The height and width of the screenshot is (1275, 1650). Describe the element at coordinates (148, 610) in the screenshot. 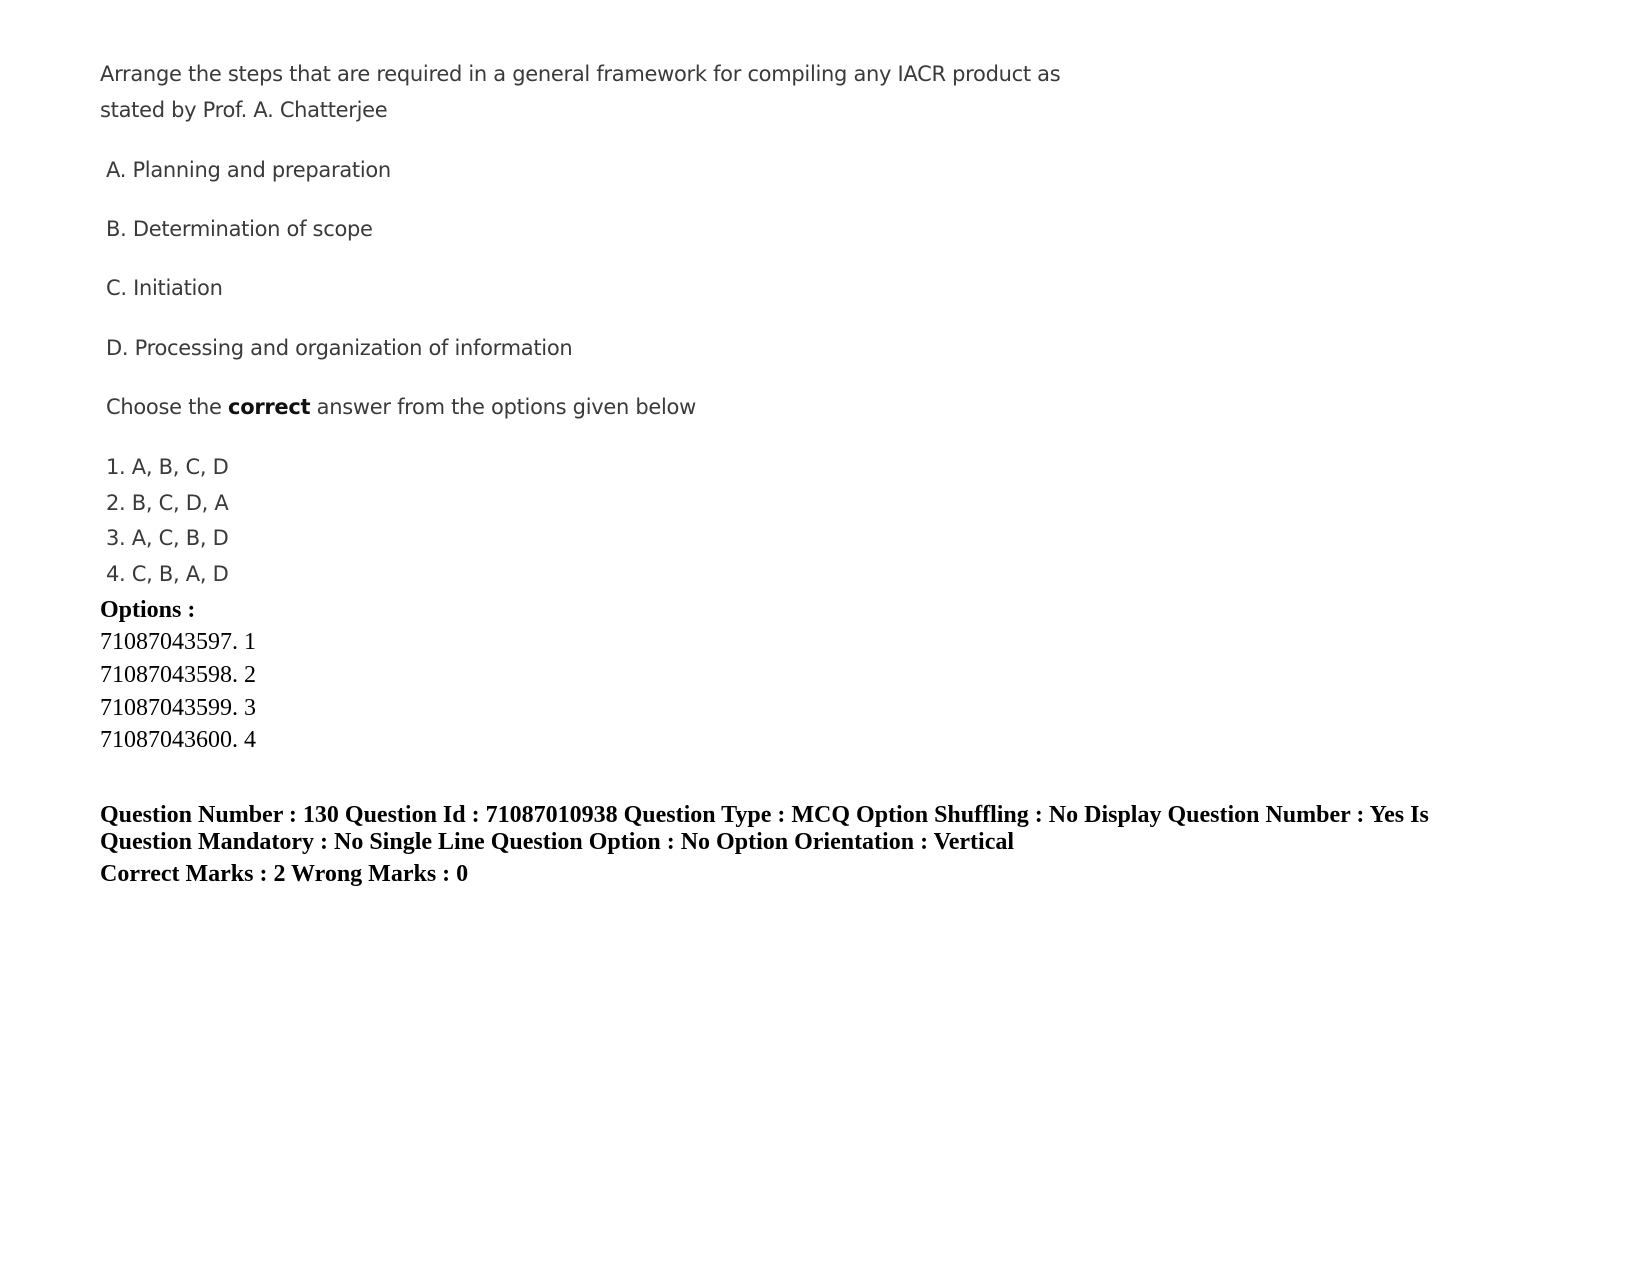

I see `options-heading: Options :` at that location.